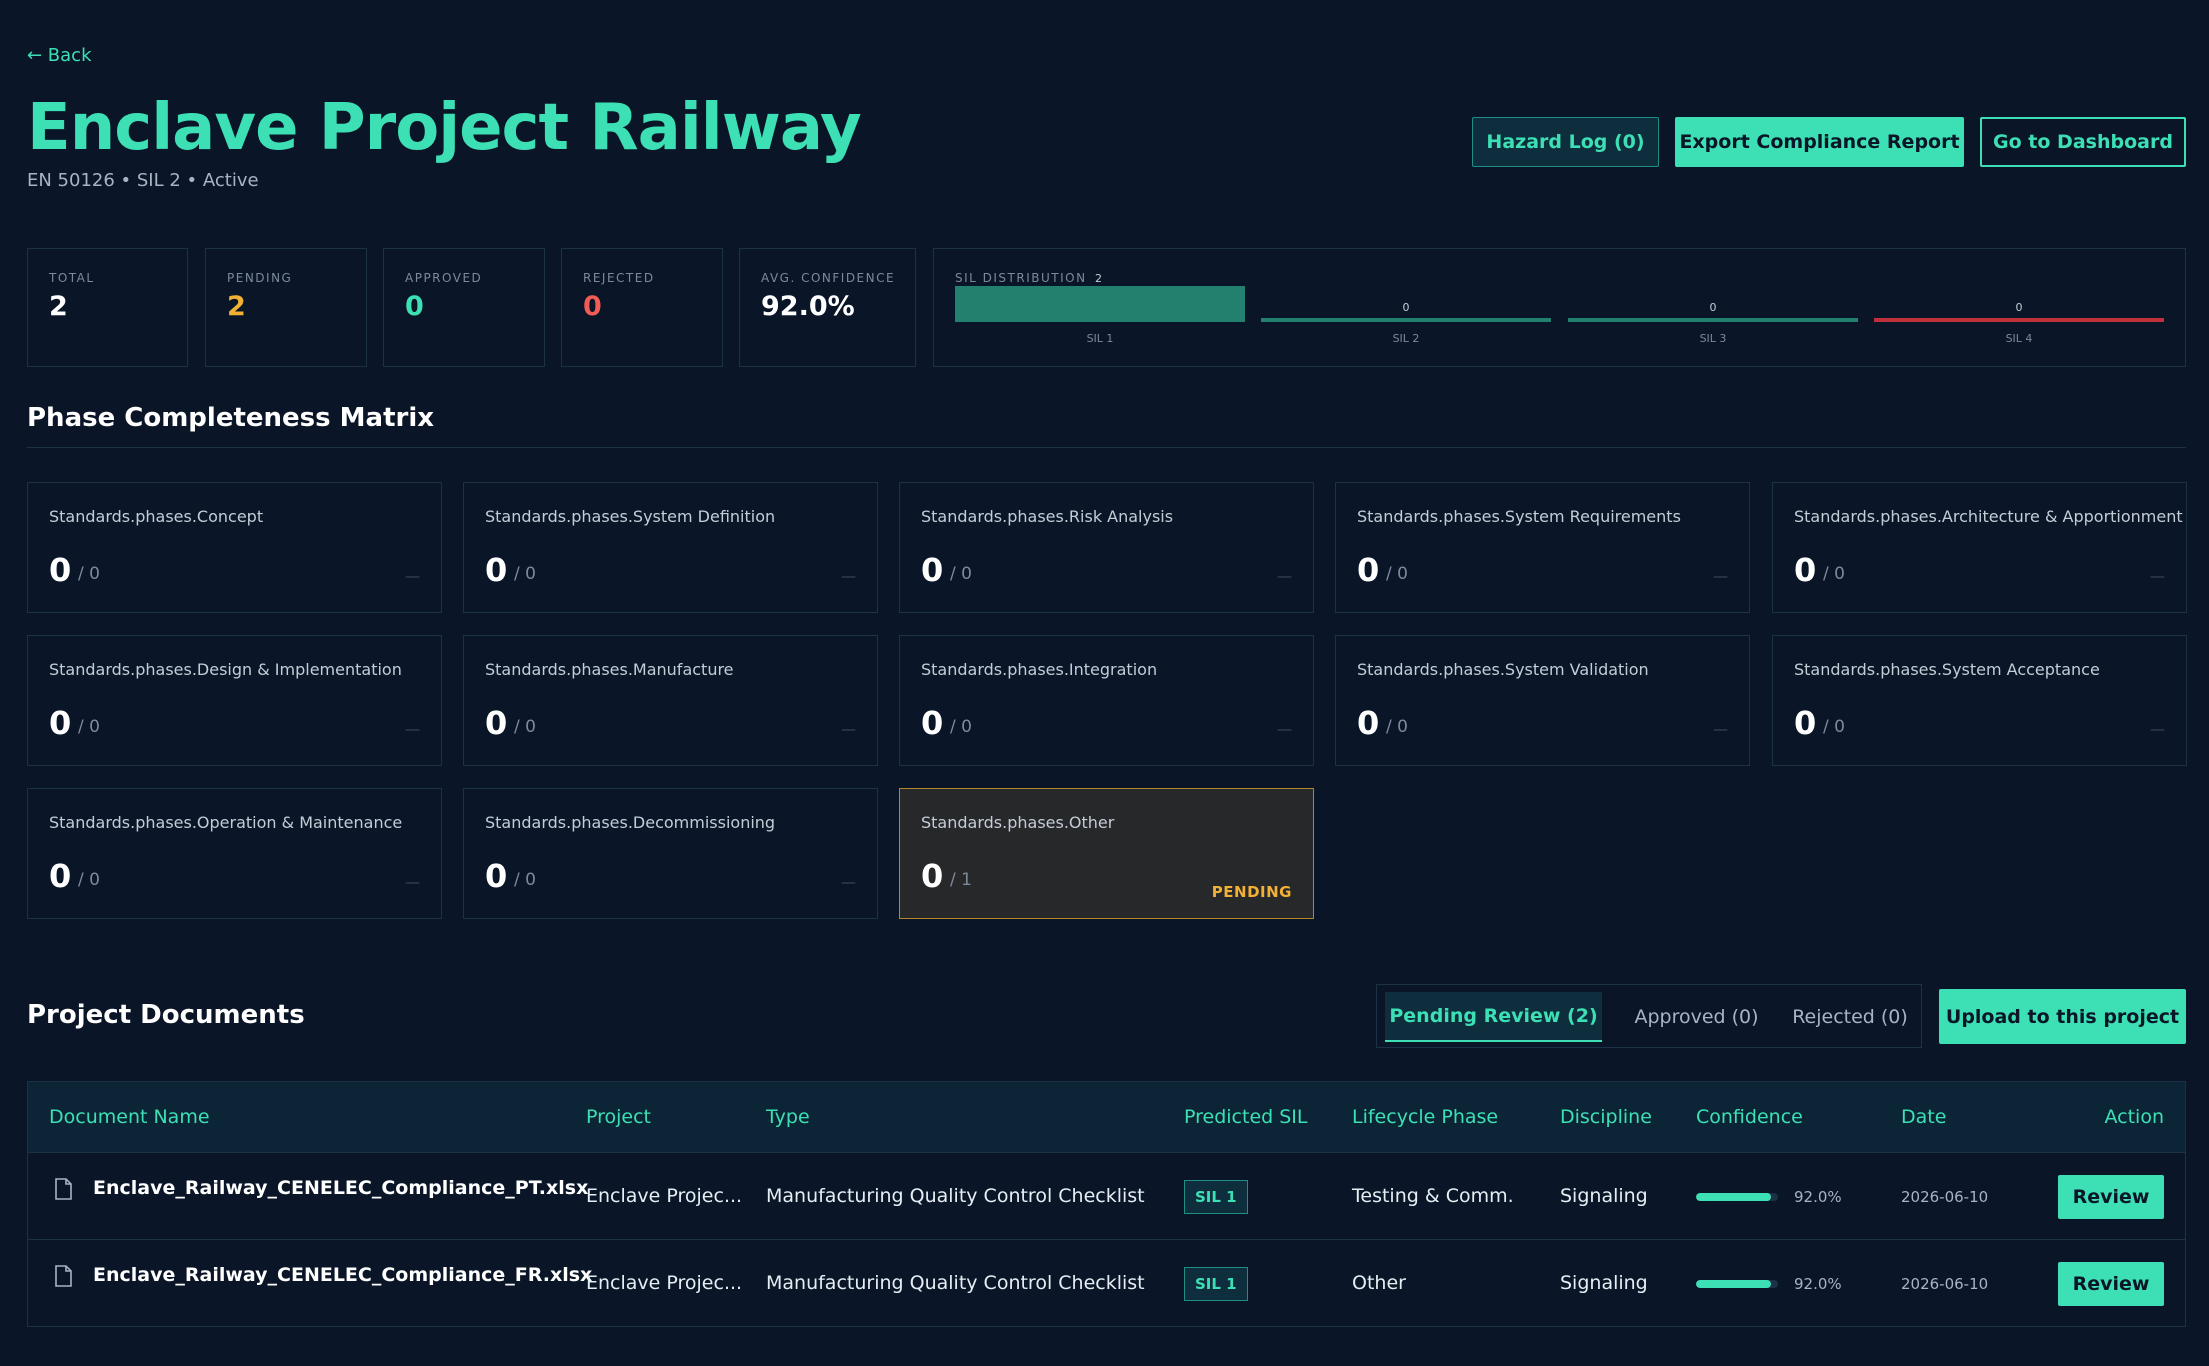 The height and width of the screenshot is (1366, 2209). I want to click on column-header-predicted-sil: Predicted SIL, so click(1245, 1117).